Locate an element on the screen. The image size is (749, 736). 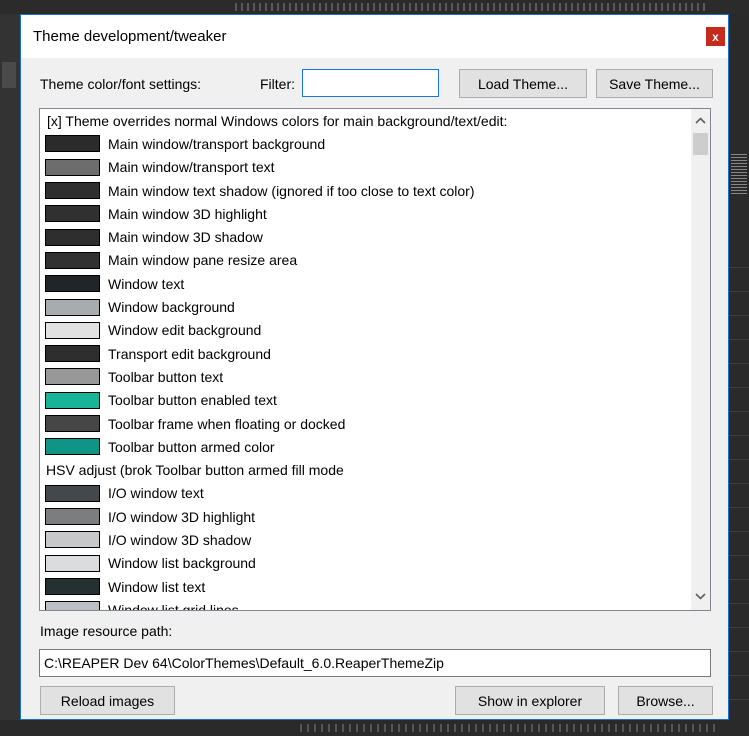
list-item: Window list grid lines is located at coordinates (365, 604).